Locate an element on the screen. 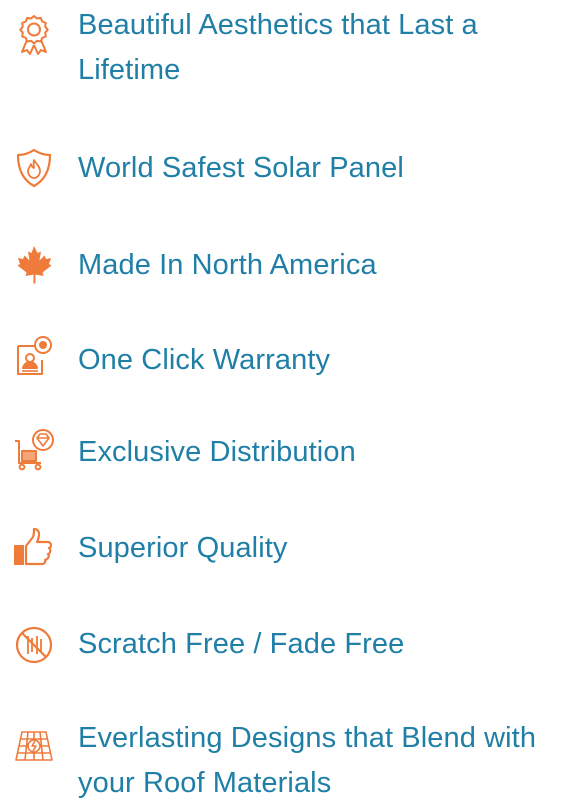  feature-label: Superior Quality is located at coordinates (183, 548).